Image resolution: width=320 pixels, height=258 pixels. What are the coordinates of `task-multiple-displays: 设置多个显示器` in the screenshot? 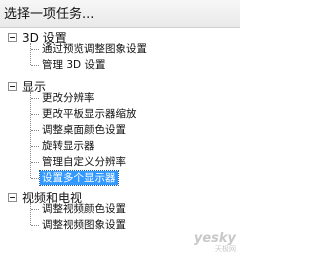 It's located at (79, 178).